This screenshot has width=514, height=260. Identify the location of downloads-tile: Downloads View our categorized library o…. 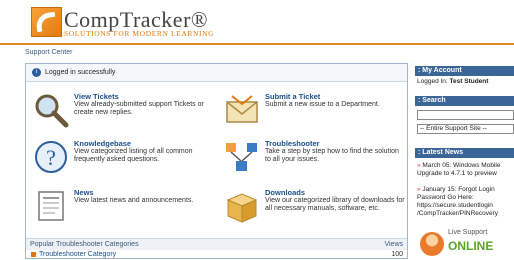
(314, 210).